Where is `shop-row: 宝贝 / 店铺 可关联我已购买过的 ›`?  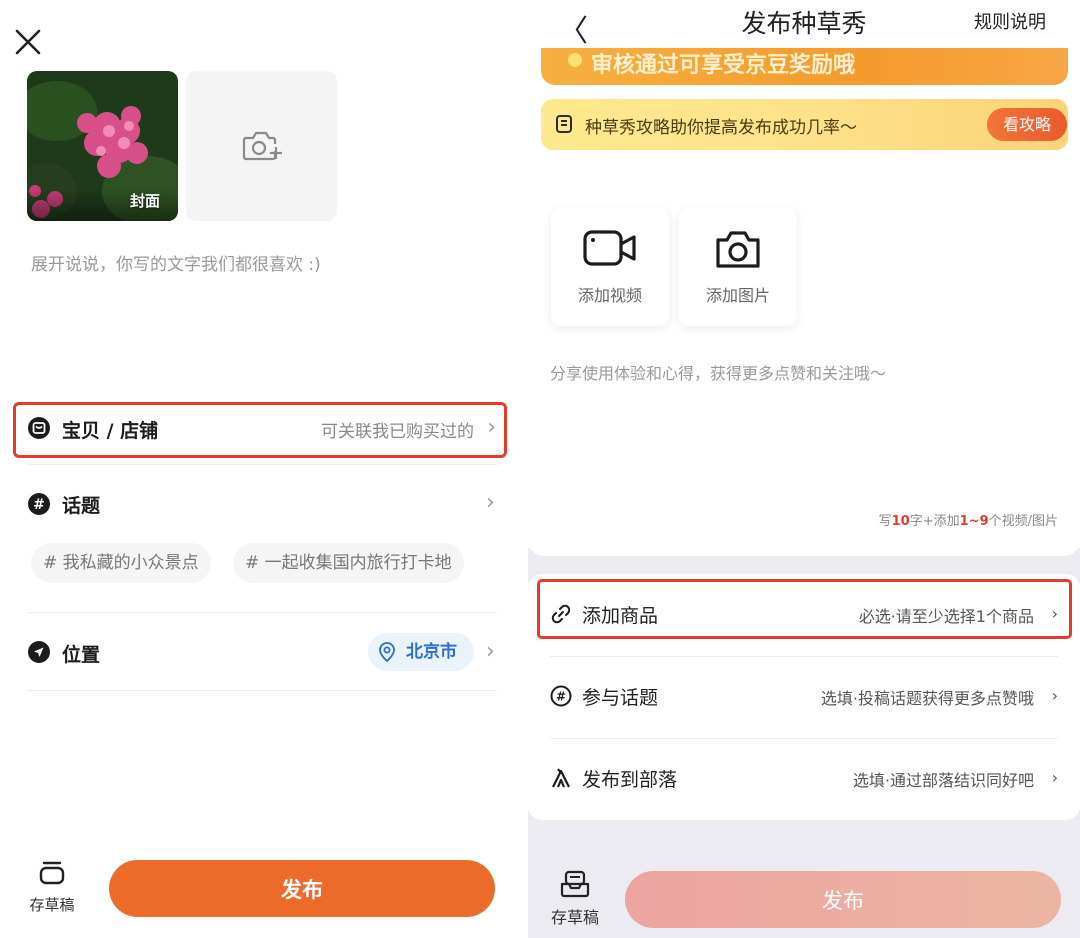
shop-row: 宝贝 / 店铺 可关联我已购买过的 › is located at coordinates (260, 430).